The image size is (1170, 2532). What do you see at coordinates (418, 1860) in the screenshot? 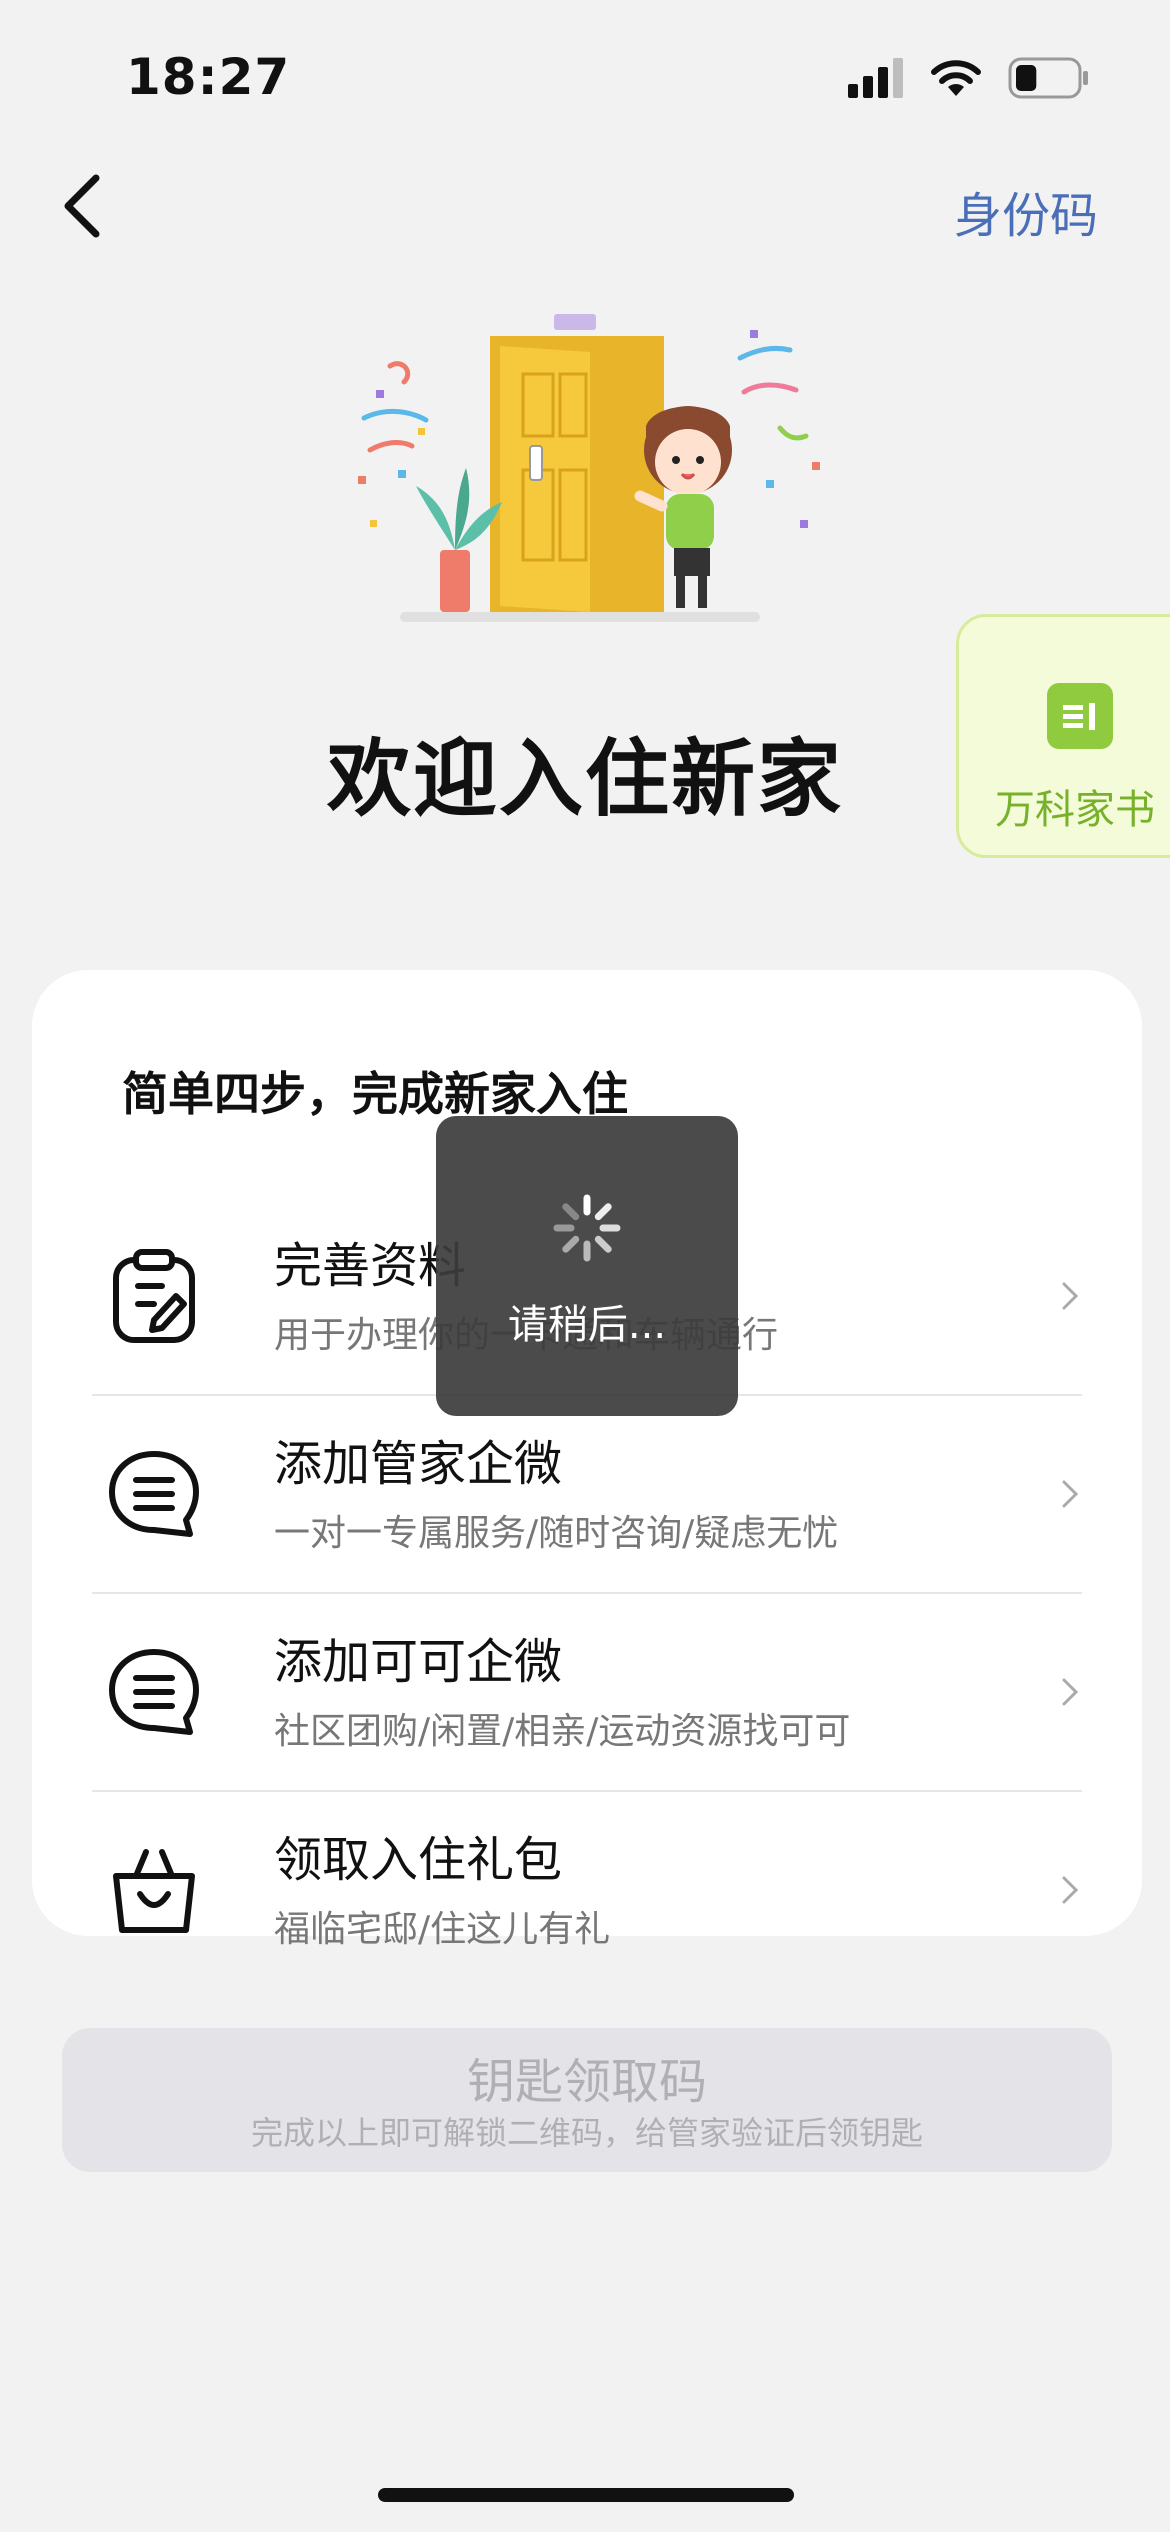
I see `step-title: 领取入住礼包` at bounding box center [418, 1860].